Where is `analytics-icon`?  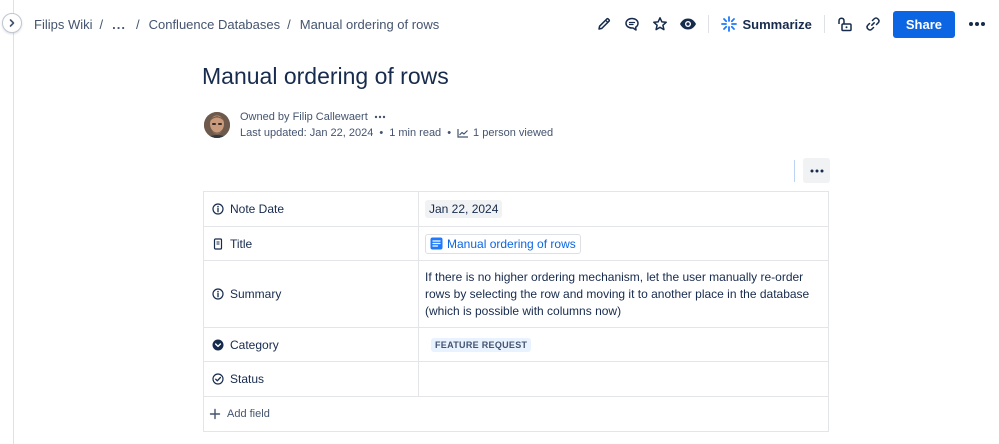
analytics-icon is located at coordinates (463, 133).